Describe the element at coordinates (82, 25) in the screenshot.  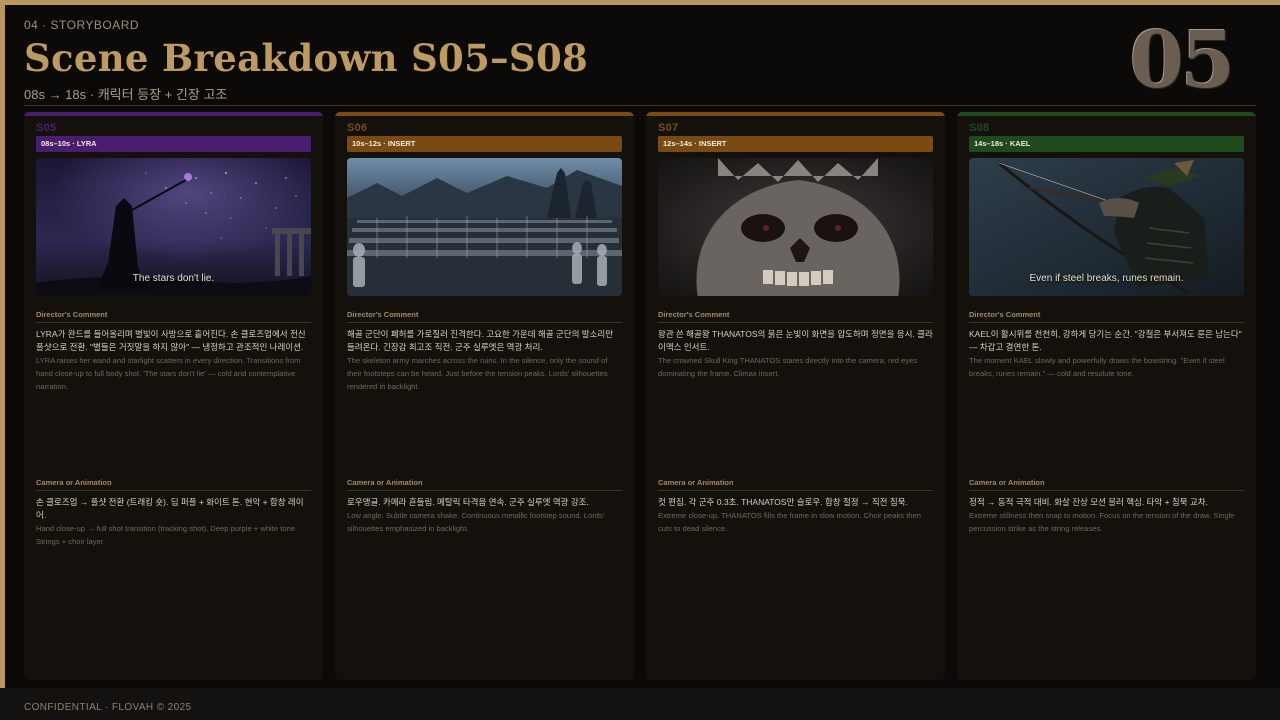
I see `section-eyebrow: 04 · STORYBOARD` at that location.